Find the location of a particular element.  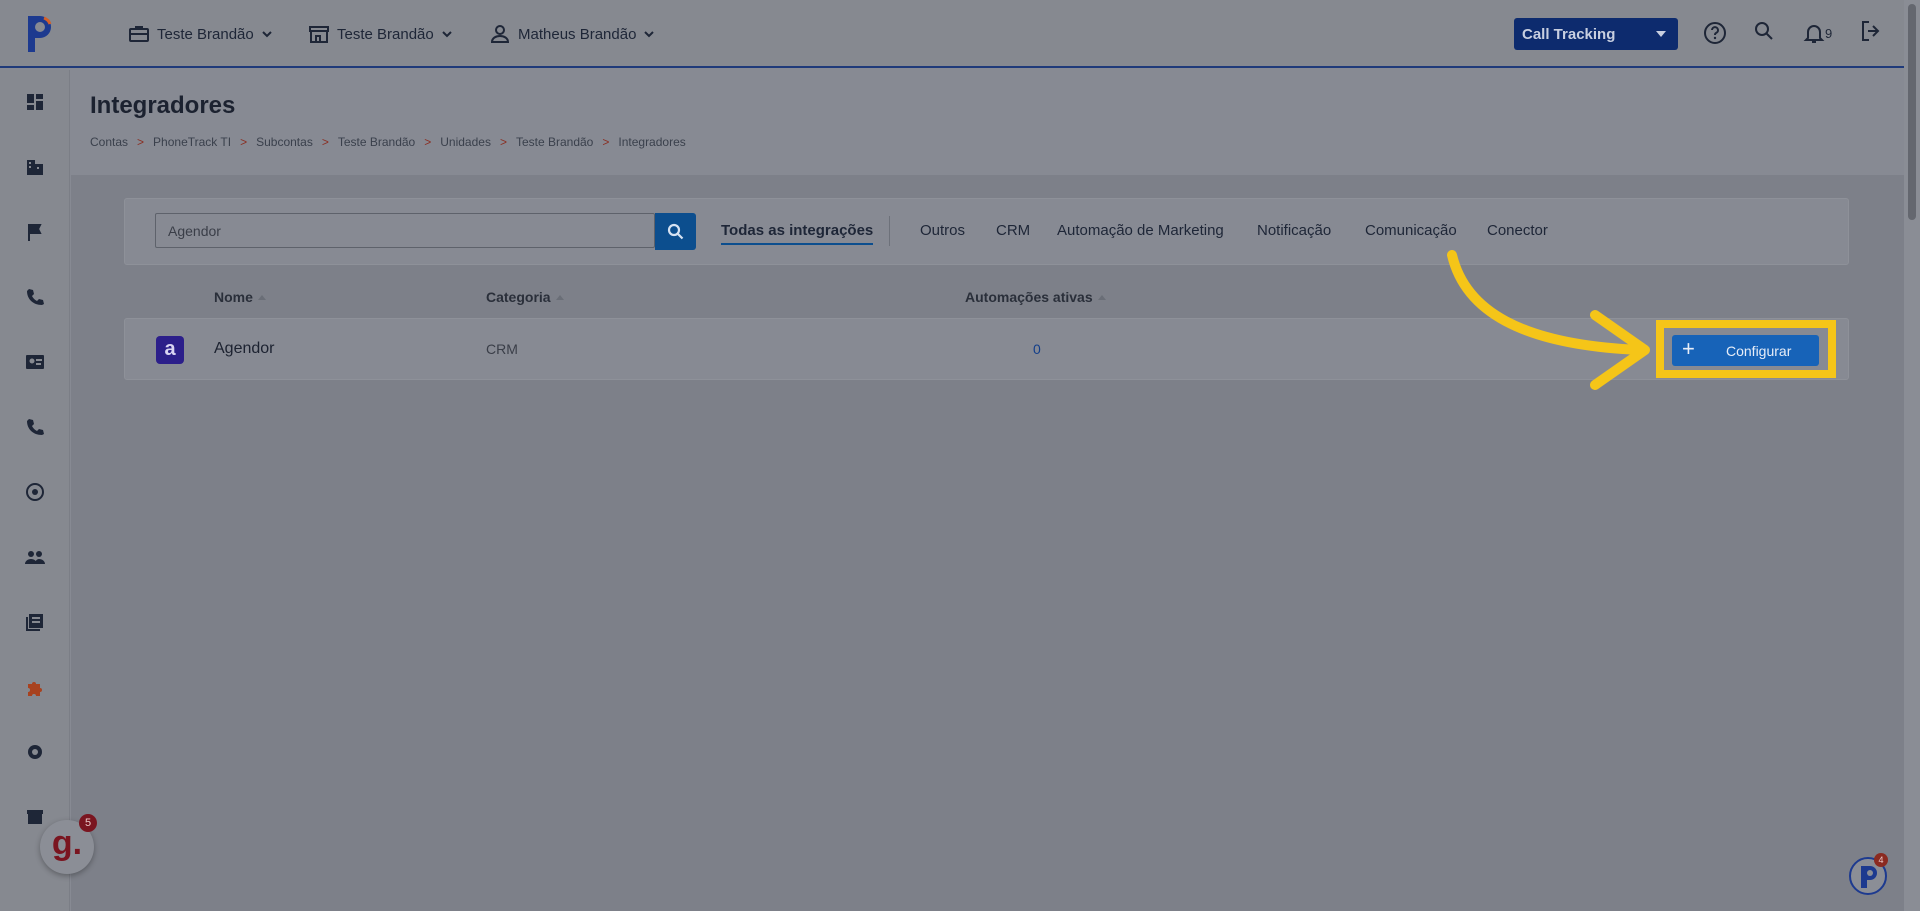

product-select: Call Tracking is located at coordinates (1596, 34).